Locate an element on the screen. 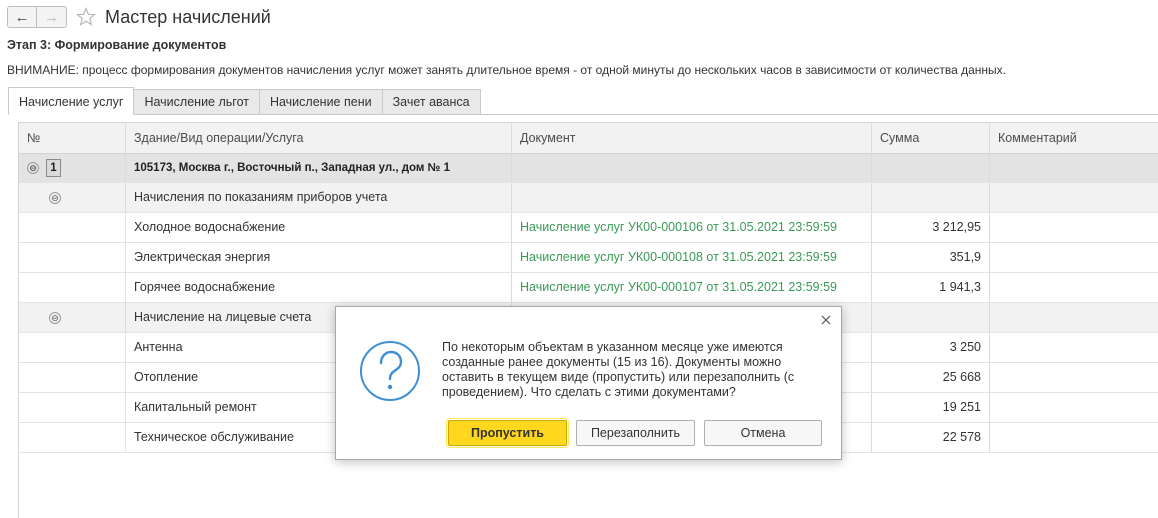  back-button: ← is located at coordinates (22, 17).